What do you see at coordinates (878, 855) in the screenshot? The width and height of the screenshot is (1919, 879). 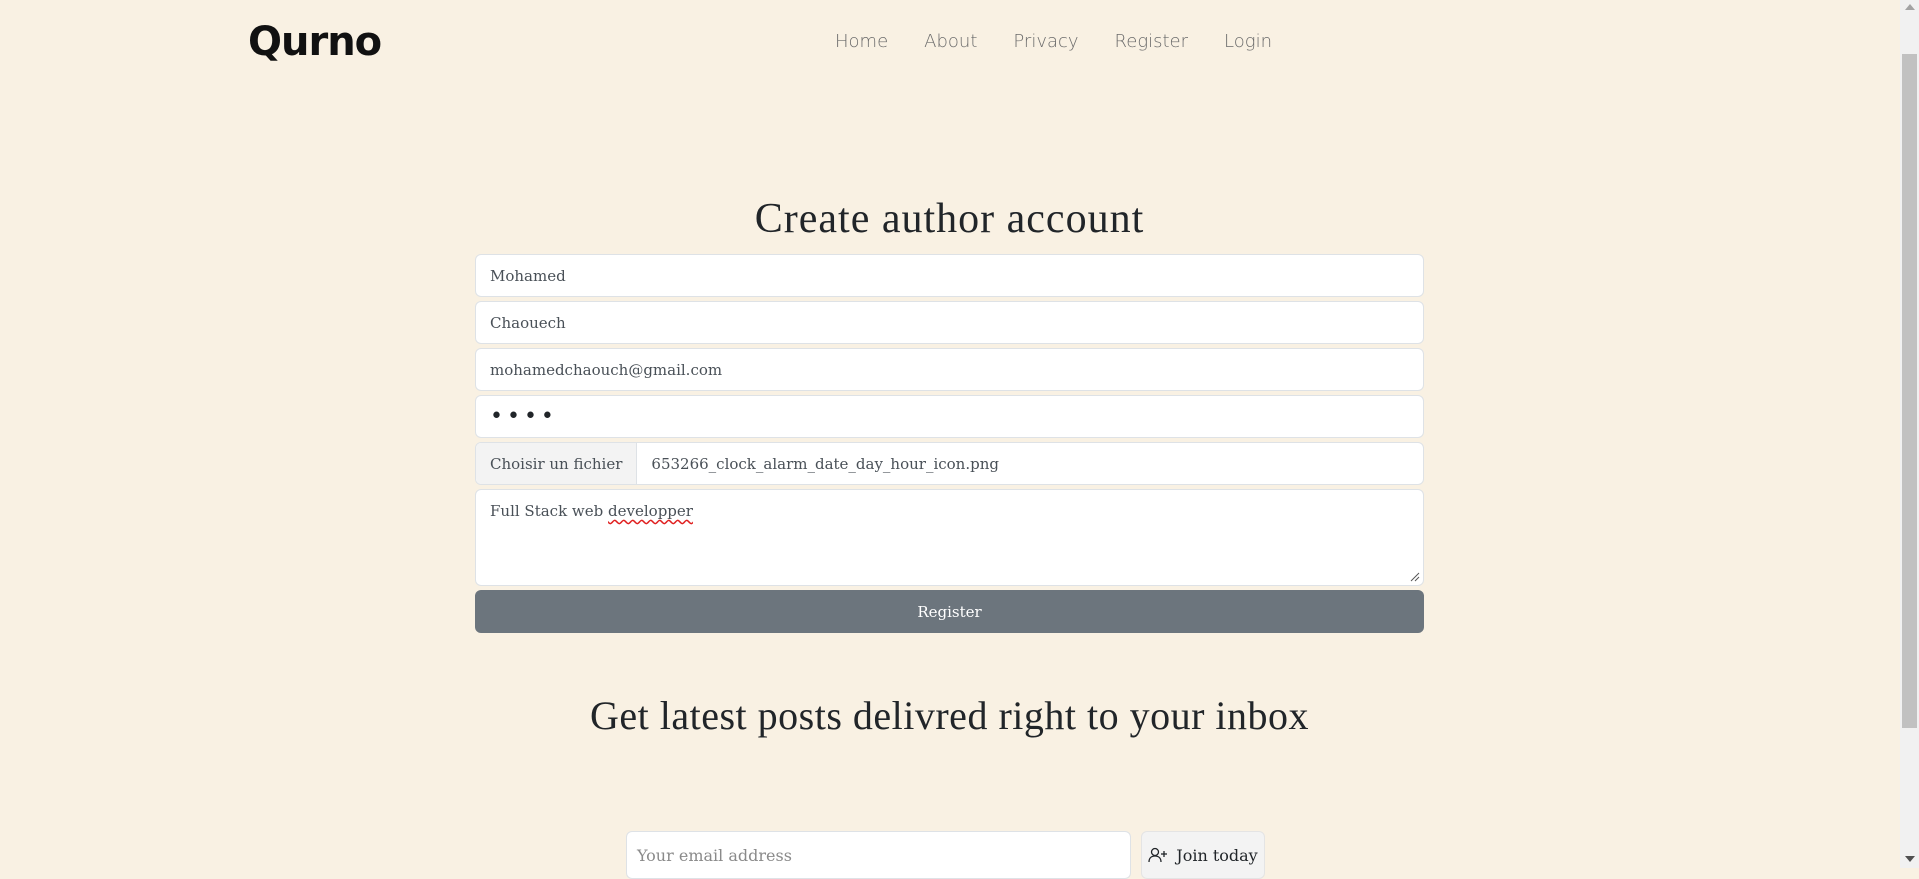 I see `newsletter-email-input: Your email address` at bounding box center [878, 855].